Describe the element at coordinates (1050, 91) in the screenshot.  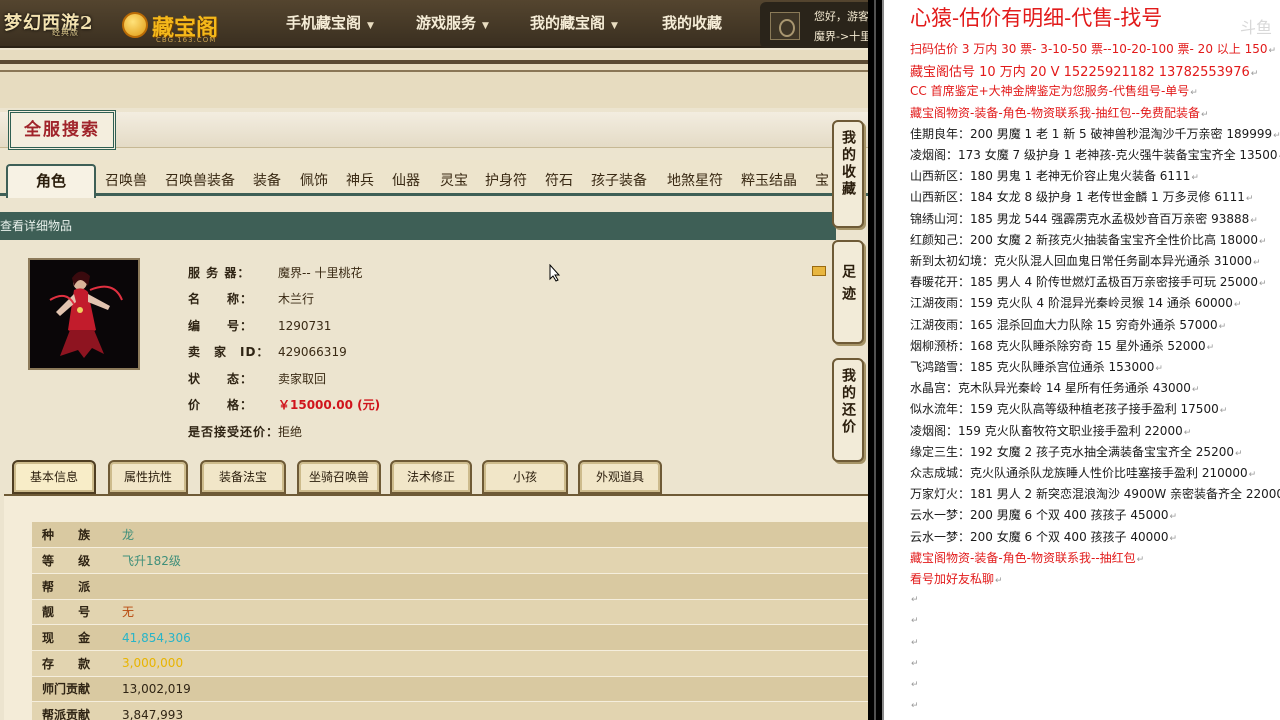
I see `note-text: CC 首席鉴定+大神金牌鉴定为您服务-代售组号-单号` at that location.